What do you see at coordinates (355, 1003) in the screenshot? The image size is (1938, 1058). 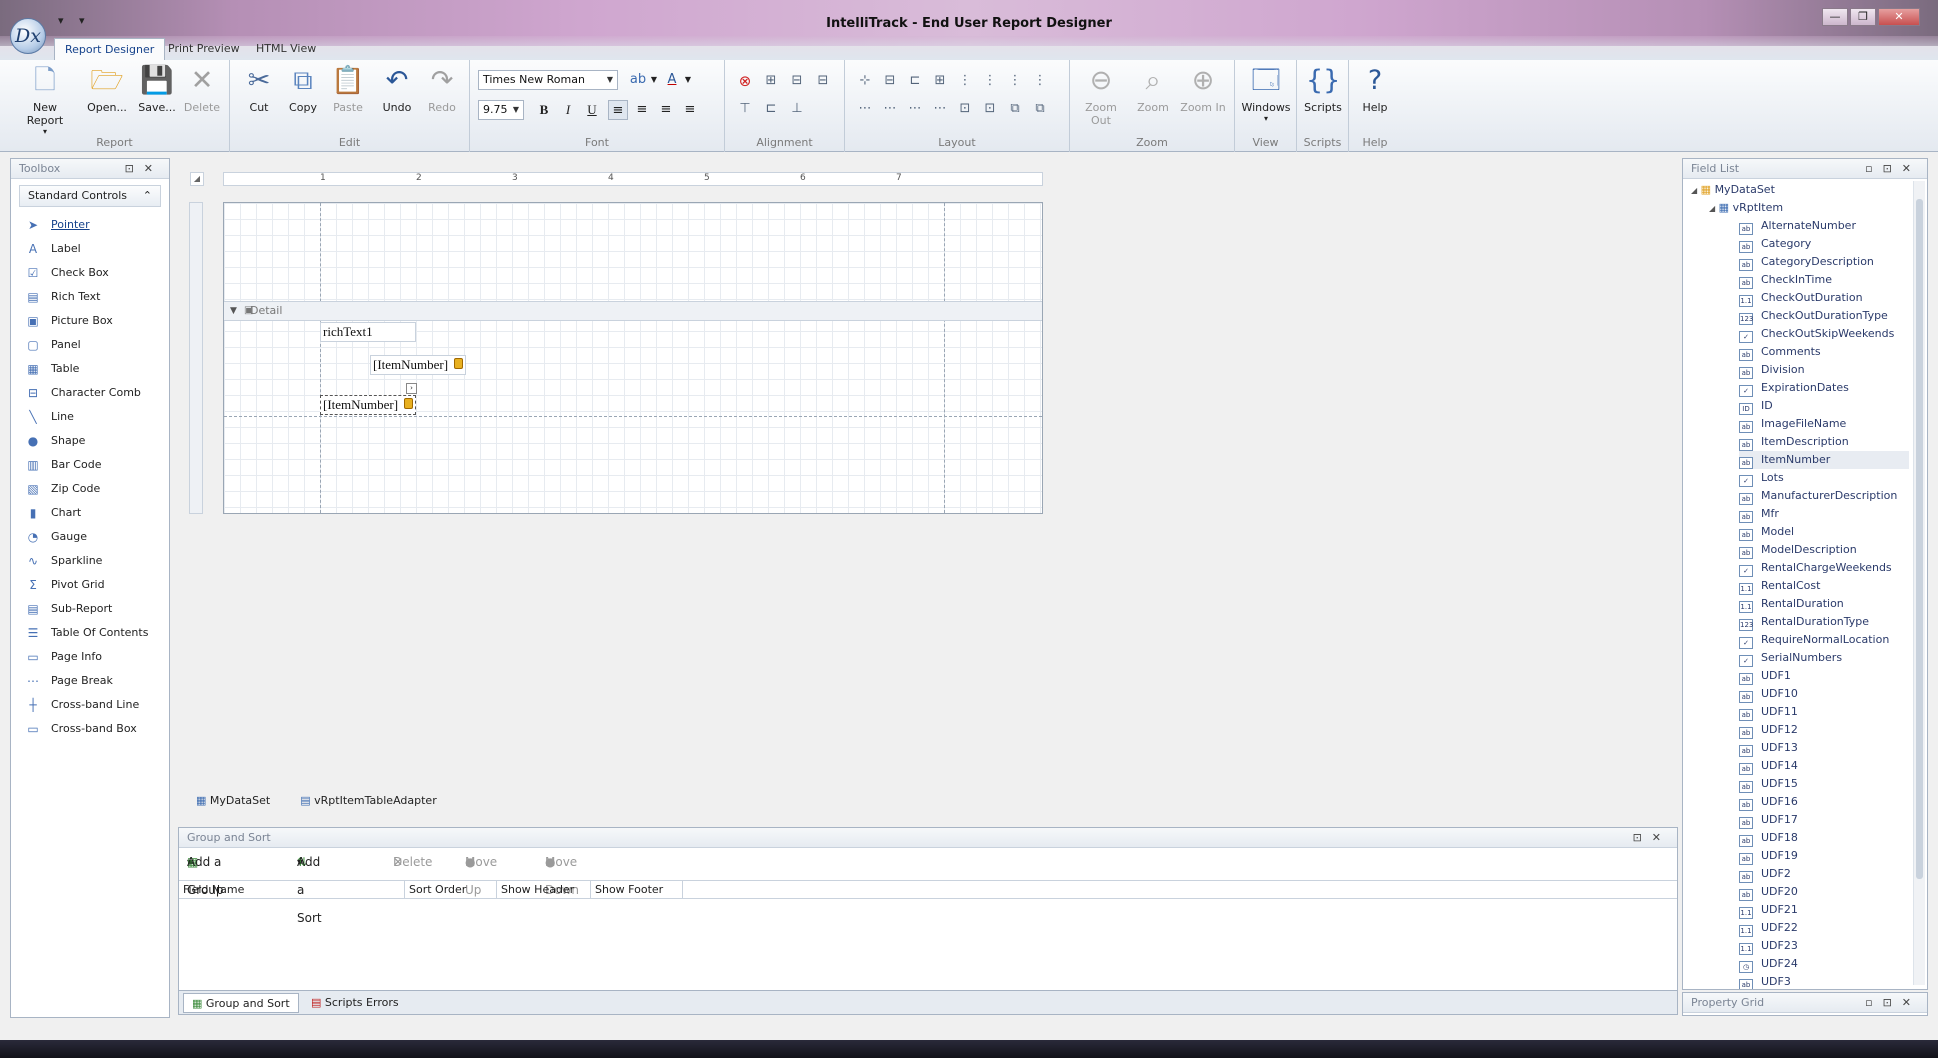 I see `tab-scripts-errors: ▤ Scripts Errors` at bounding box center [355, 1003].